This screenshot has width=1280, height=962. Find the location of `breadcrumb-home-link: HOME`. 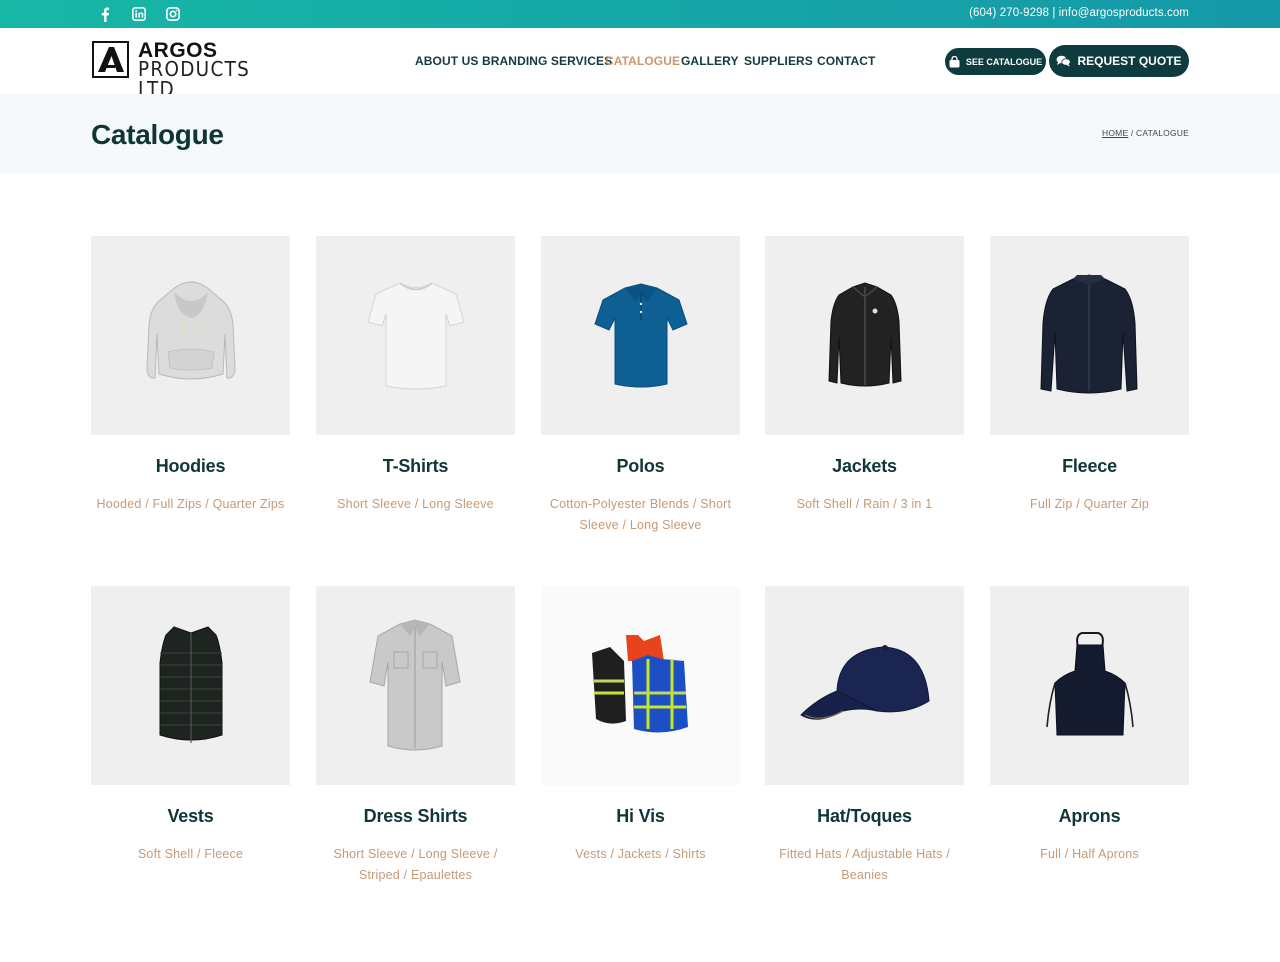

breadcrumb-home-link: HOME is located at coordinates (1115, 133).